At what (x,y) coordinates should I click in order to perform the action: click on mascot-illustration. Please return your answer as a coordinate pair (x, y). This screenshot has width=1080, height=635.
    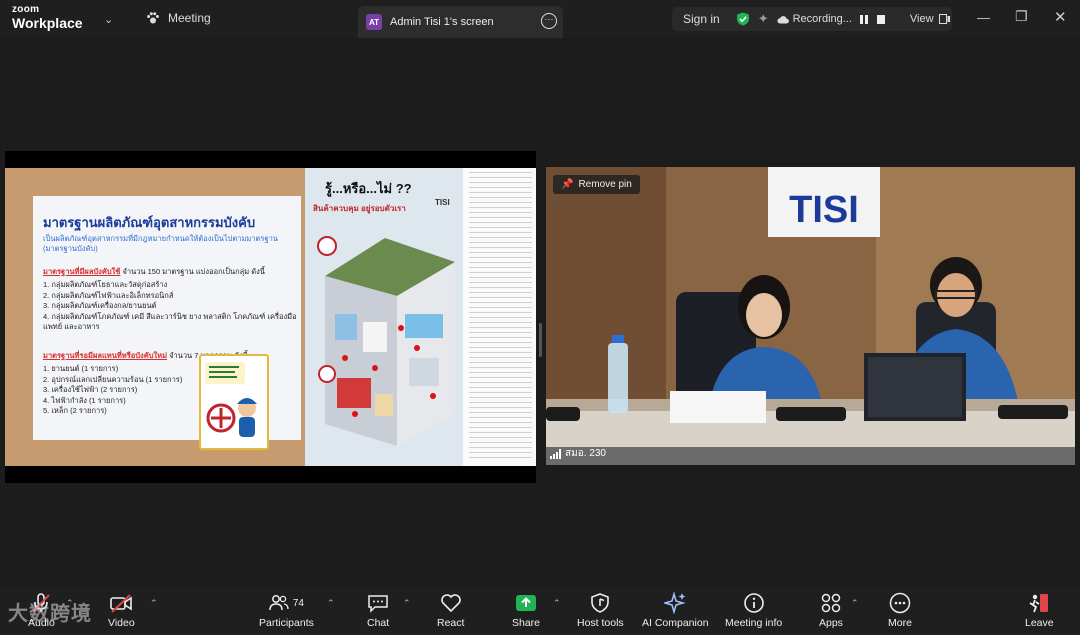
    Looking at the image, I should click on (234, 402).